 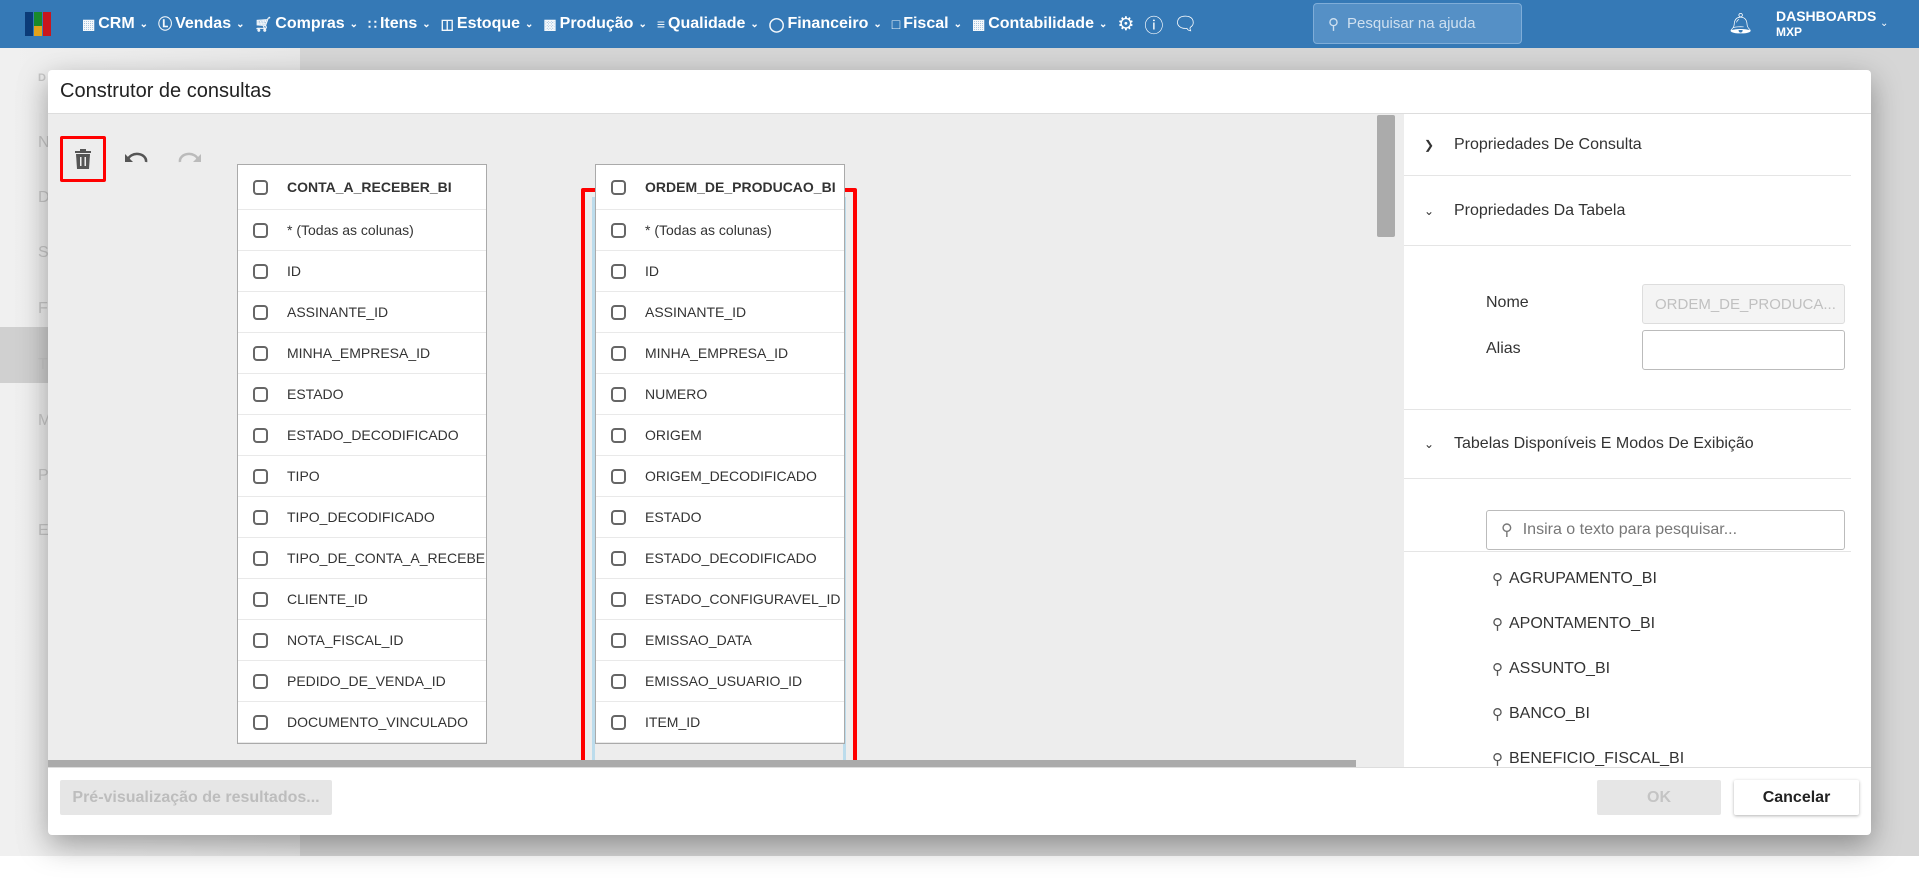 What do you see at coordinates (399, 24) in the screenshot?
I see `nav-itens: ∷ Itens ⌄` at bounding box center [399, 24].